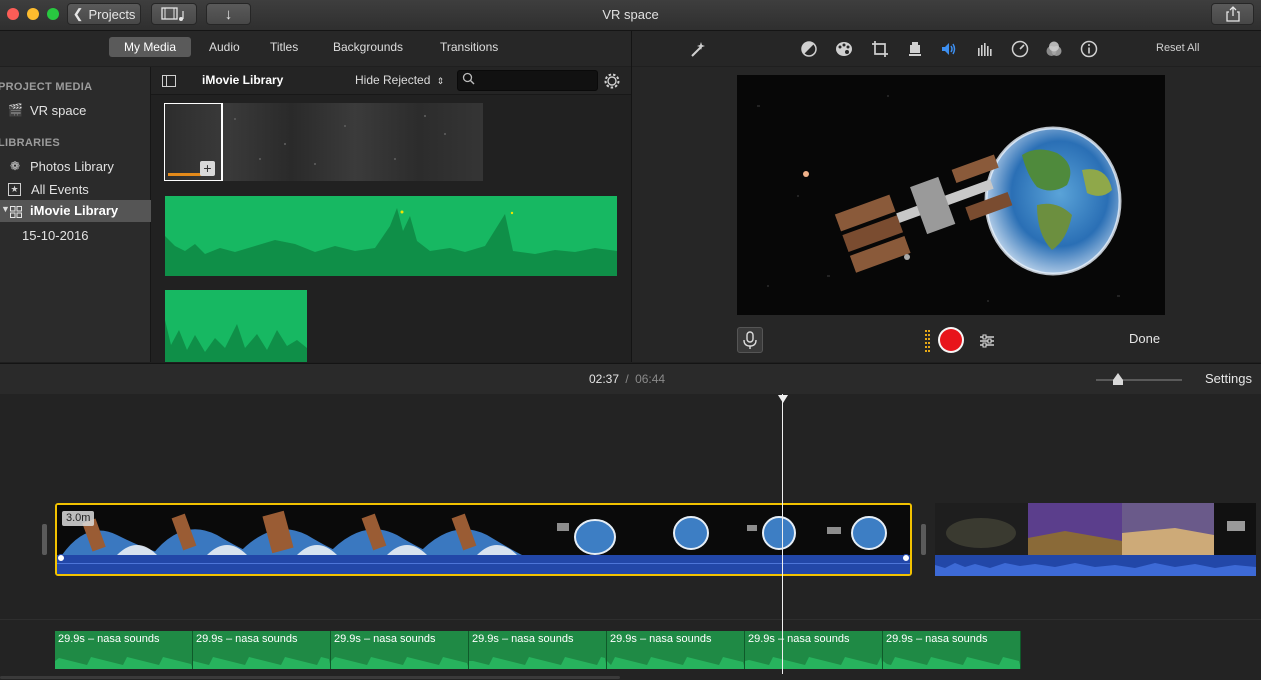 The width and height of the screenshot is (1261, 680). I want to click on search-input, so click(535, 80).